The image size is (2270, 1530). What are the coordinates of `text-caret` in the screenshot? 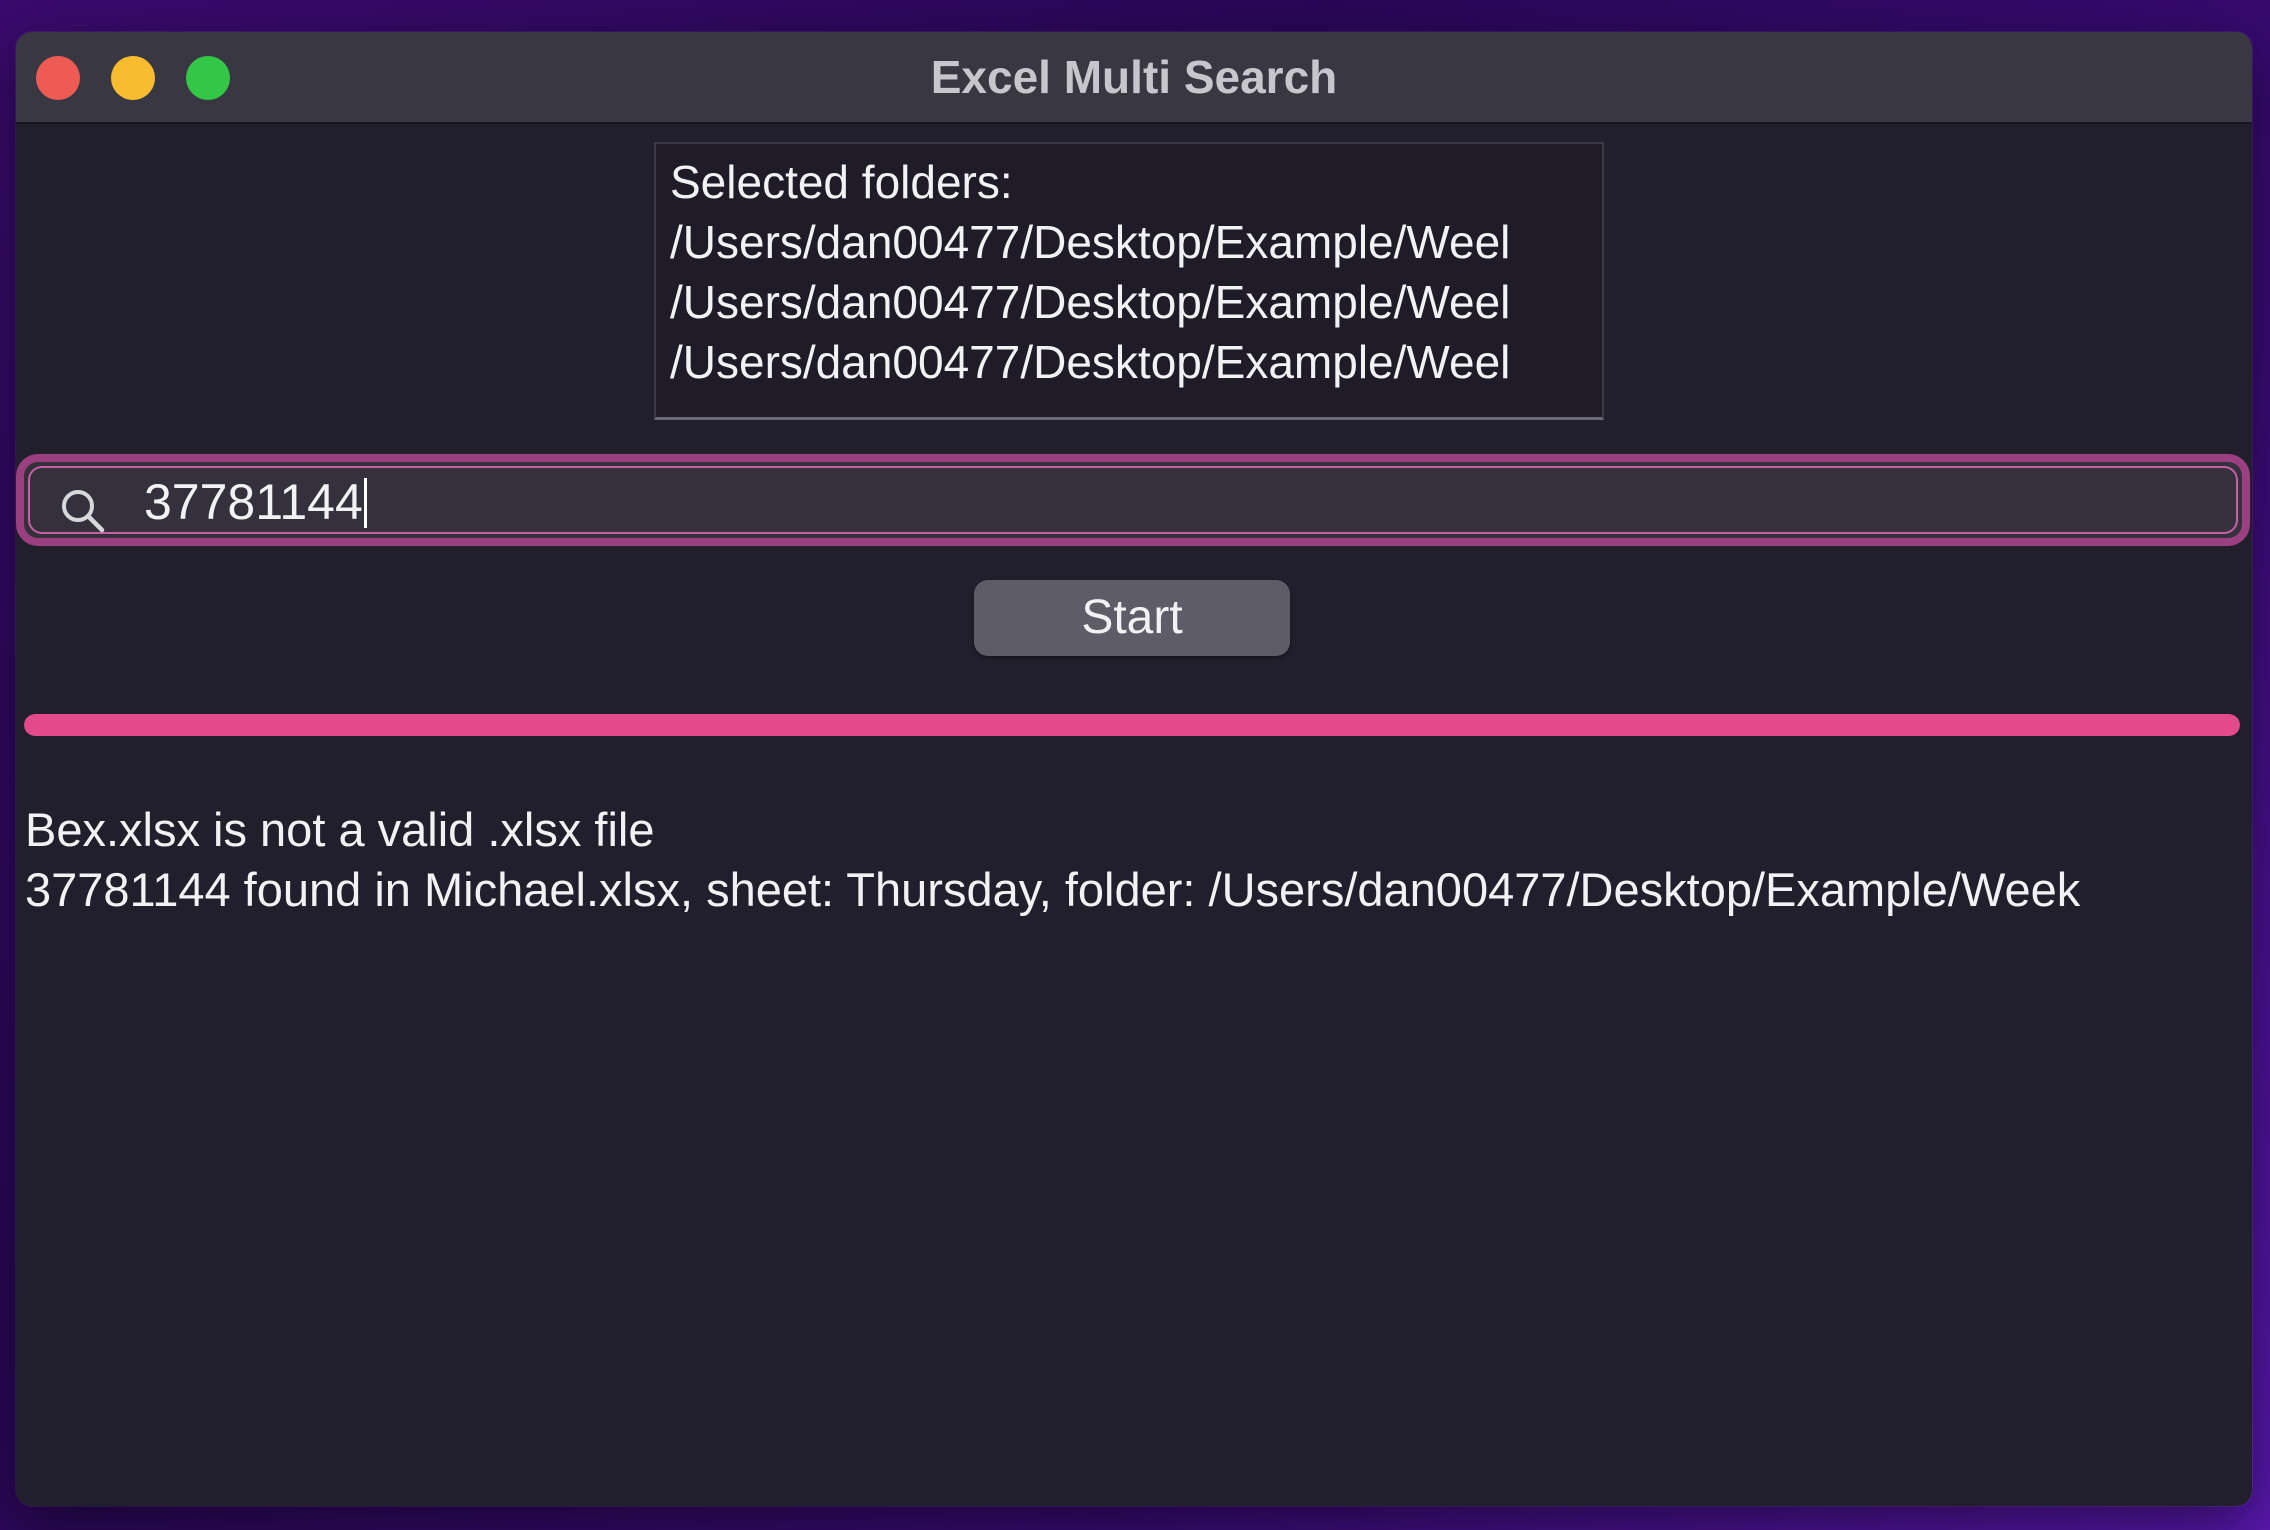 It's located at (365, 503).